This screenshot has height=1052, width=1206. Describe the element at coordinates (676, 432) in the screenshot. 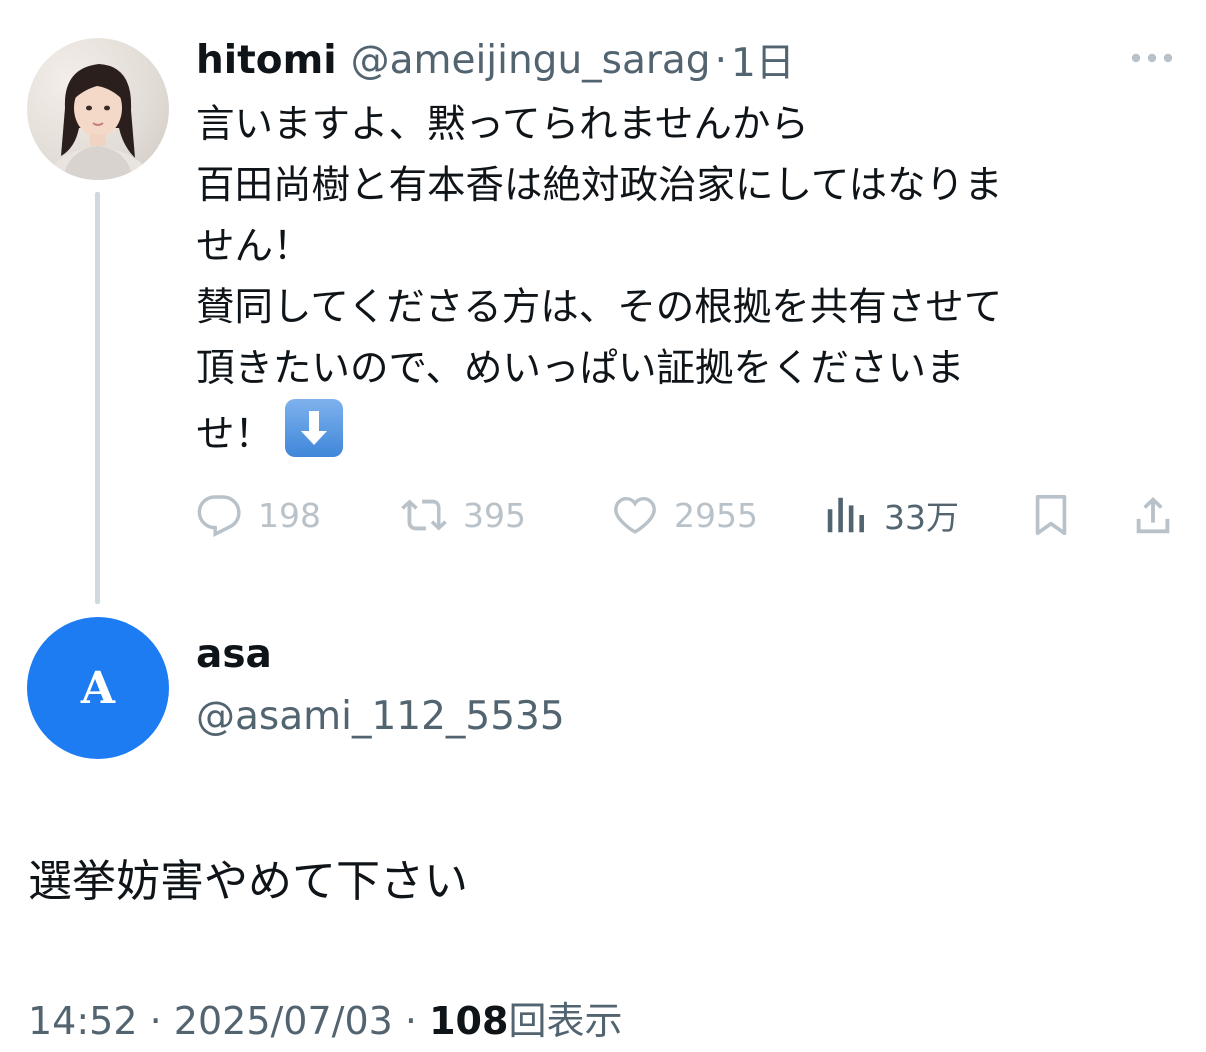

I see `tweet-text-line-last: せ！` at that location.